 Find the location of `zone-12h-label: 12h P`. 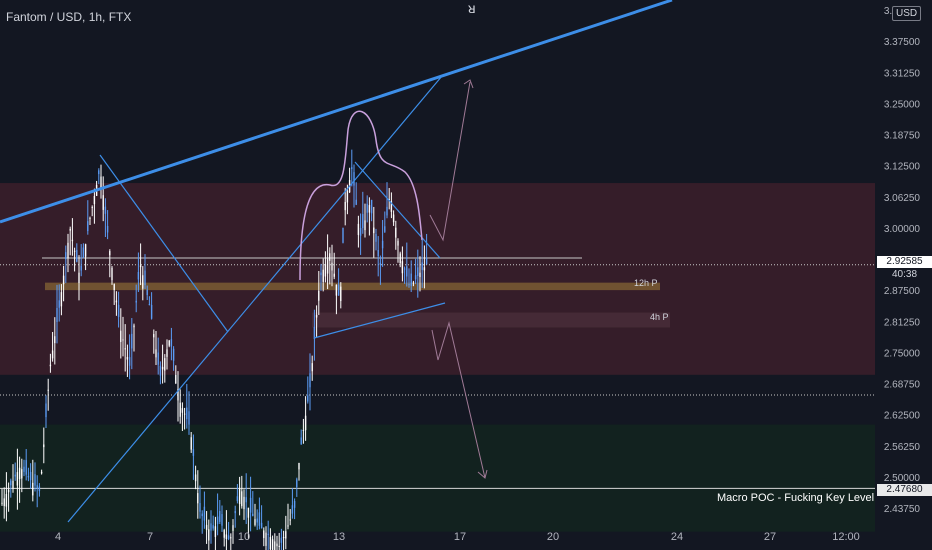

zone-12h-label: 12h P is located at coordinates (646, 283).